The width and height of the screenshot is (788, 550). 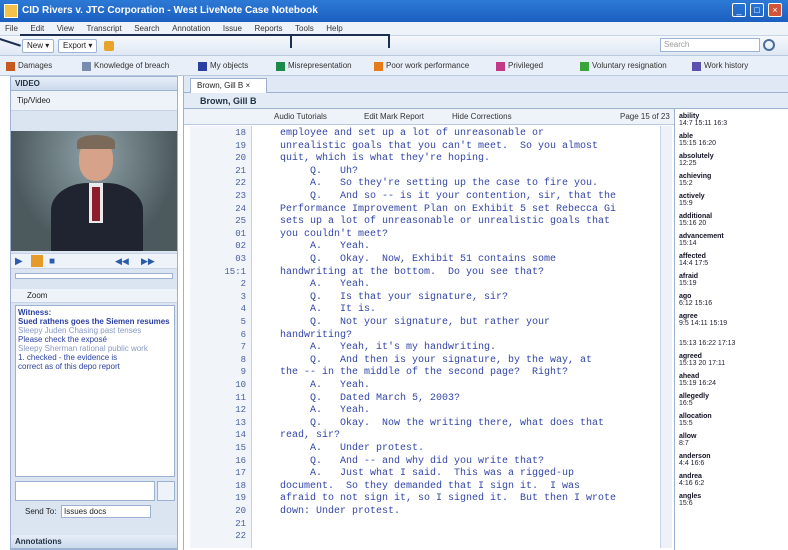 What do you see at coordinates (695, 420) in the screenshot?
I see `word-index-entry: allocation 15:5` at bounding box center [695, 420].